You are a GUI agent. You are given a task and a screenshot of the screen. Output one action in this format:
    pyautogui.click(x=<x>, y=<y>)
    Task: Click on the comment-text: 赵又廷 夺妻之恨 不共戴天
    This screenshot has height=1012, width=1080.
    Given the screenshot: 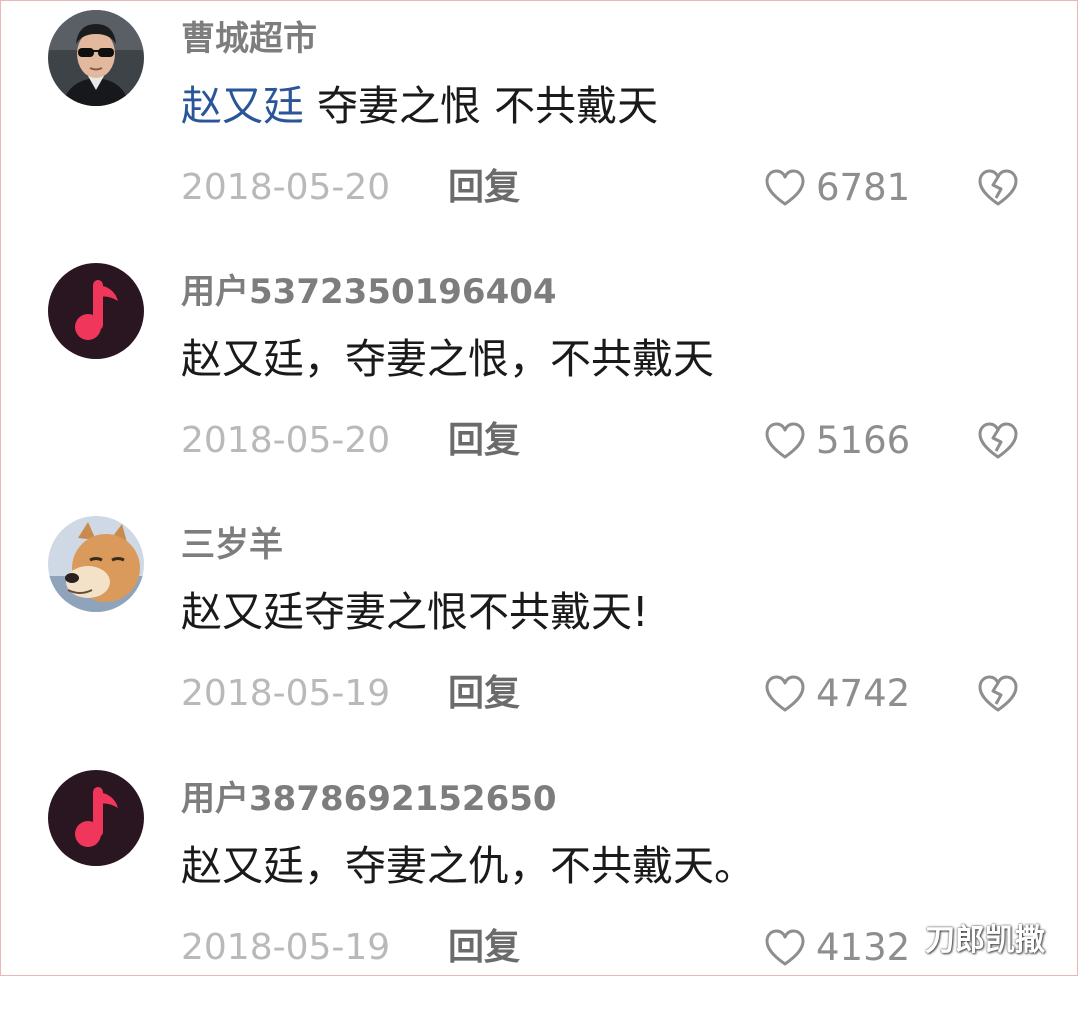 What is the action you would take?
    pyautogui.click(x=419, y=106)
    